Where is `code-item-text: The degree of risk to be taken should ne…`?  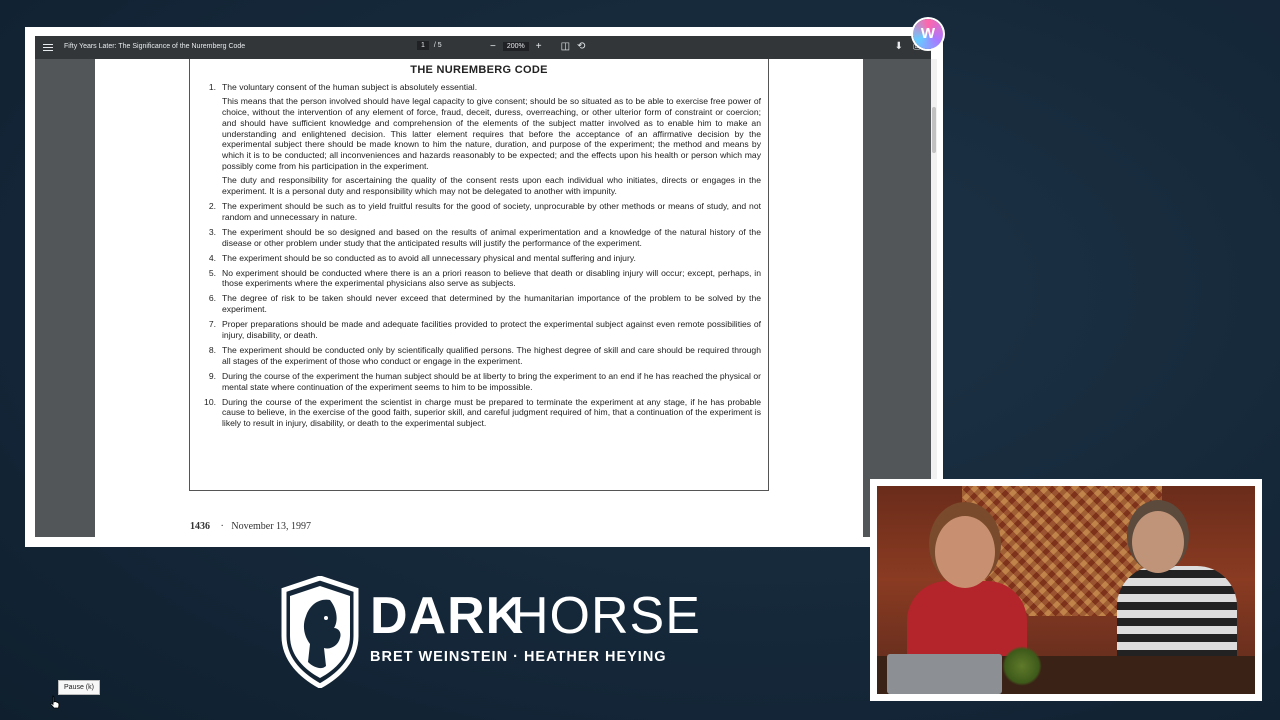
code-item-text: The degree of risk to be taken should ne… is located at coordinates (491, 304).